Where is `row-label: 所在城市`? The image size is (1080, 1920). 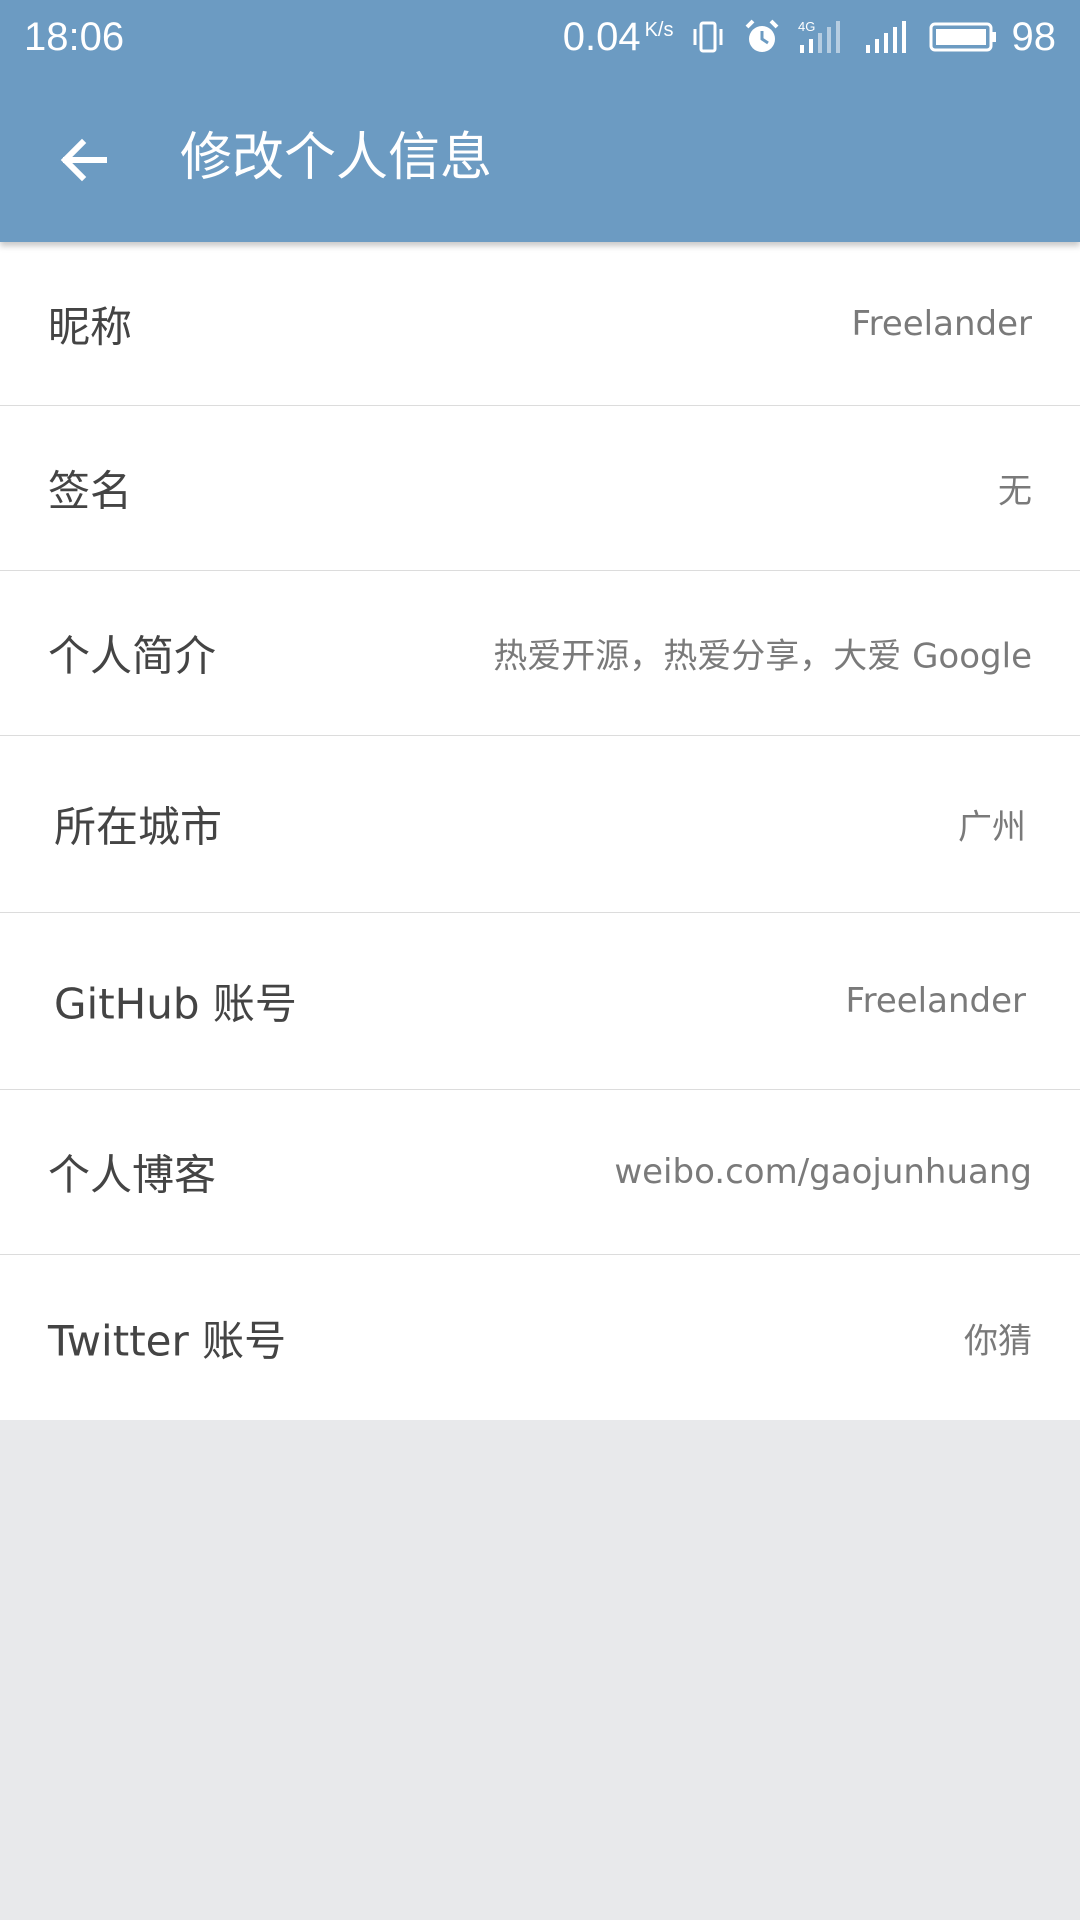 row-label: 所在城市 is located at coordinates (138, 827).